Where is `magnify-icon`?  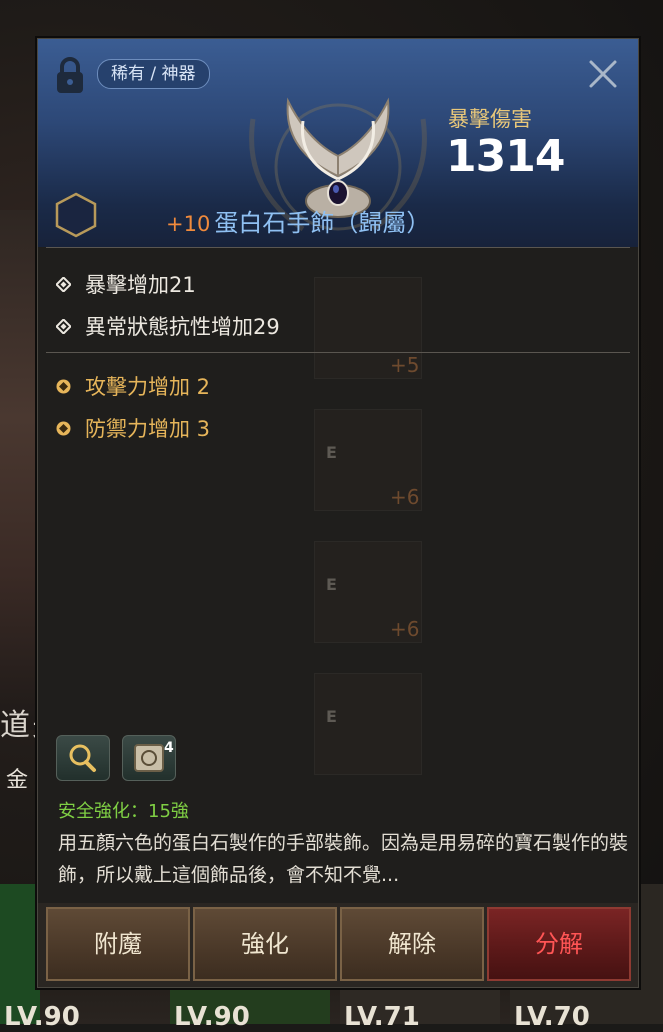 magnify-icon is located at coordinates (82, 758).